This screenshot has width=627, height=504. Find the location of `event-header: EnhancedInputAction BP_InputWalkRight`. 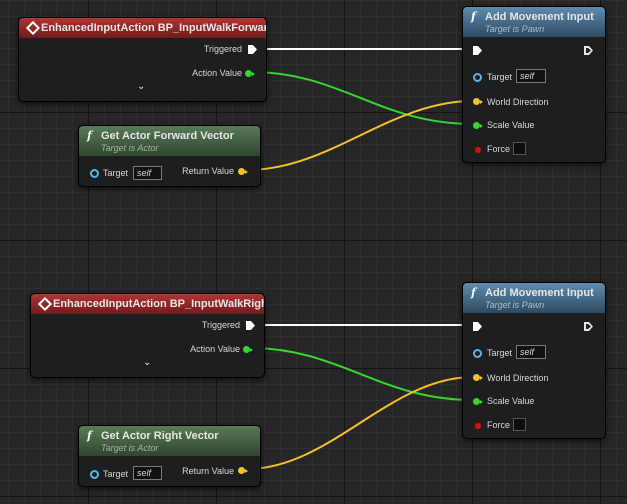

event-header: EnhancedInputAction BP_InputWalkRight is located at coordinates (147, 304).